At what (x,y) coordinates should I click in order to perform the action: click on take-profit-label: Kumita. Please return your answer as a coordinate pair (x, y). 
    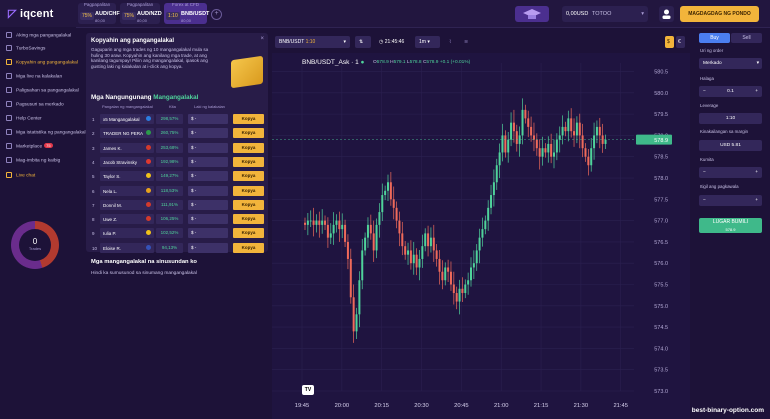
    Looking at the image, I should click on (707, 159).